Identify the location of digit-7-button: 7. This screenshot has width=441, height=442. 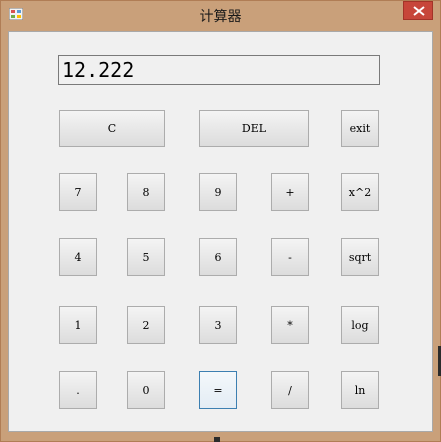
(78, 192).